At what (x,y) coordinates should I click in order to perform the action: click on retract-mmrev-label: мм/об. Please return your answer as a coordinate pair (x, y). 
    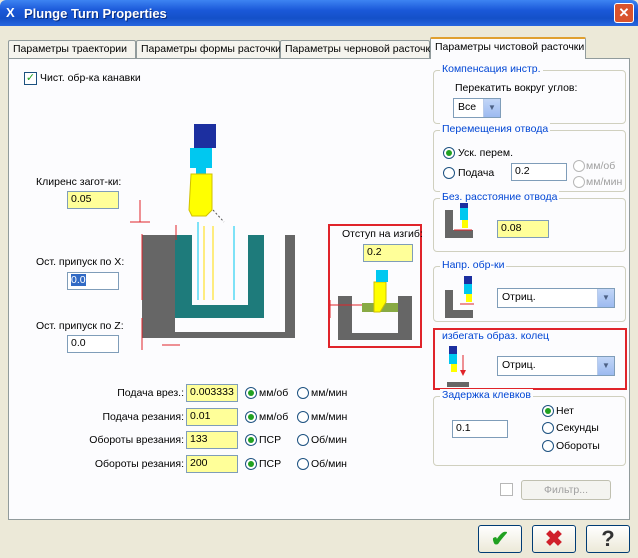
    Looking at the image, I should click on (601, 166).